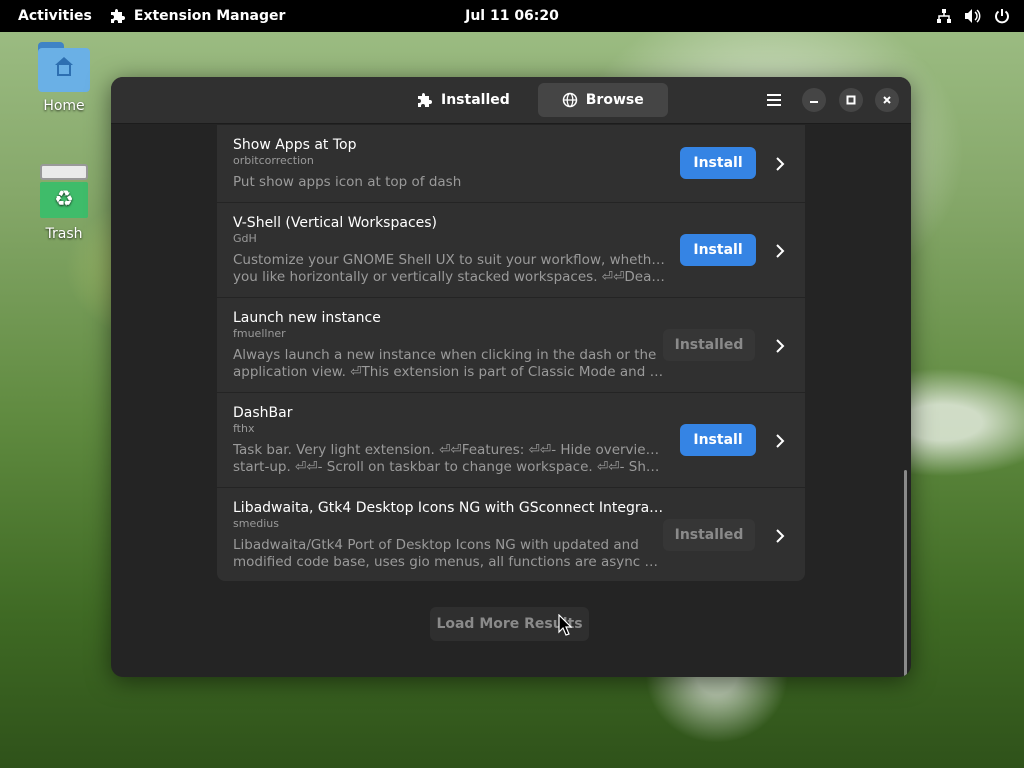  I want to click on desktop-home-label: Home, so click(64, 106).